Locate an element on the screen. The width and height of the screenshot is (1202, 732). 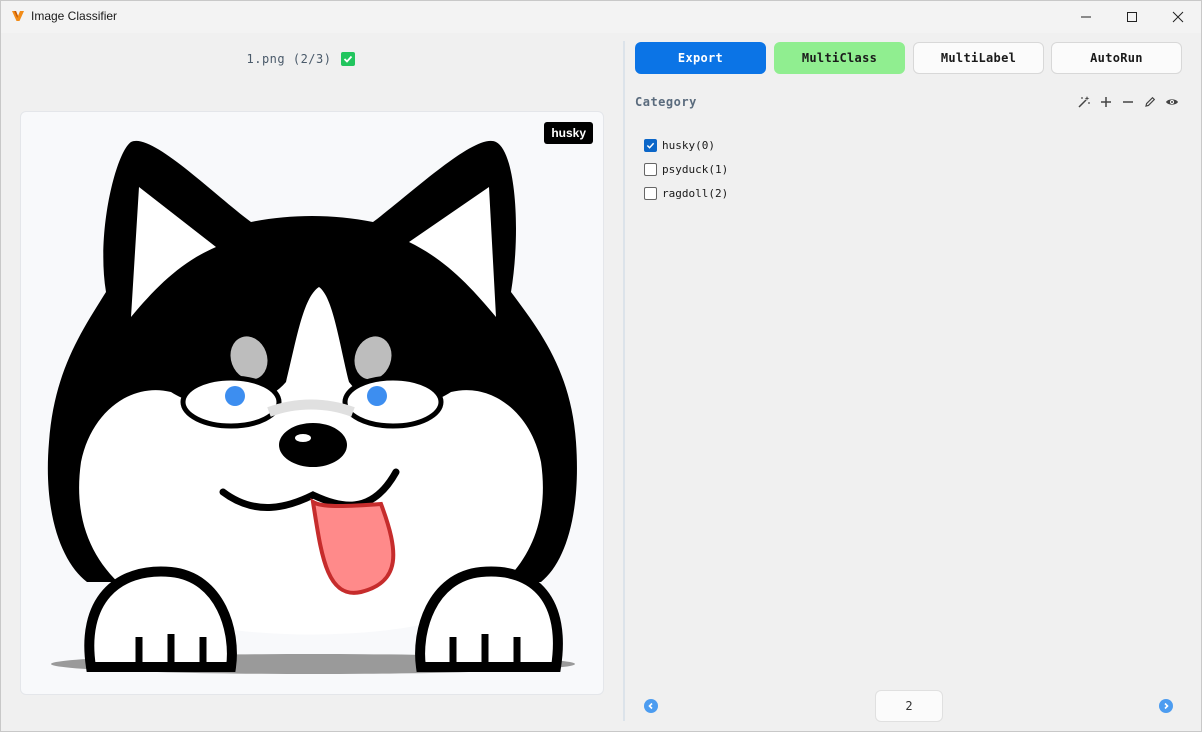
pencil-icon is located at coordinates (1150, 102).